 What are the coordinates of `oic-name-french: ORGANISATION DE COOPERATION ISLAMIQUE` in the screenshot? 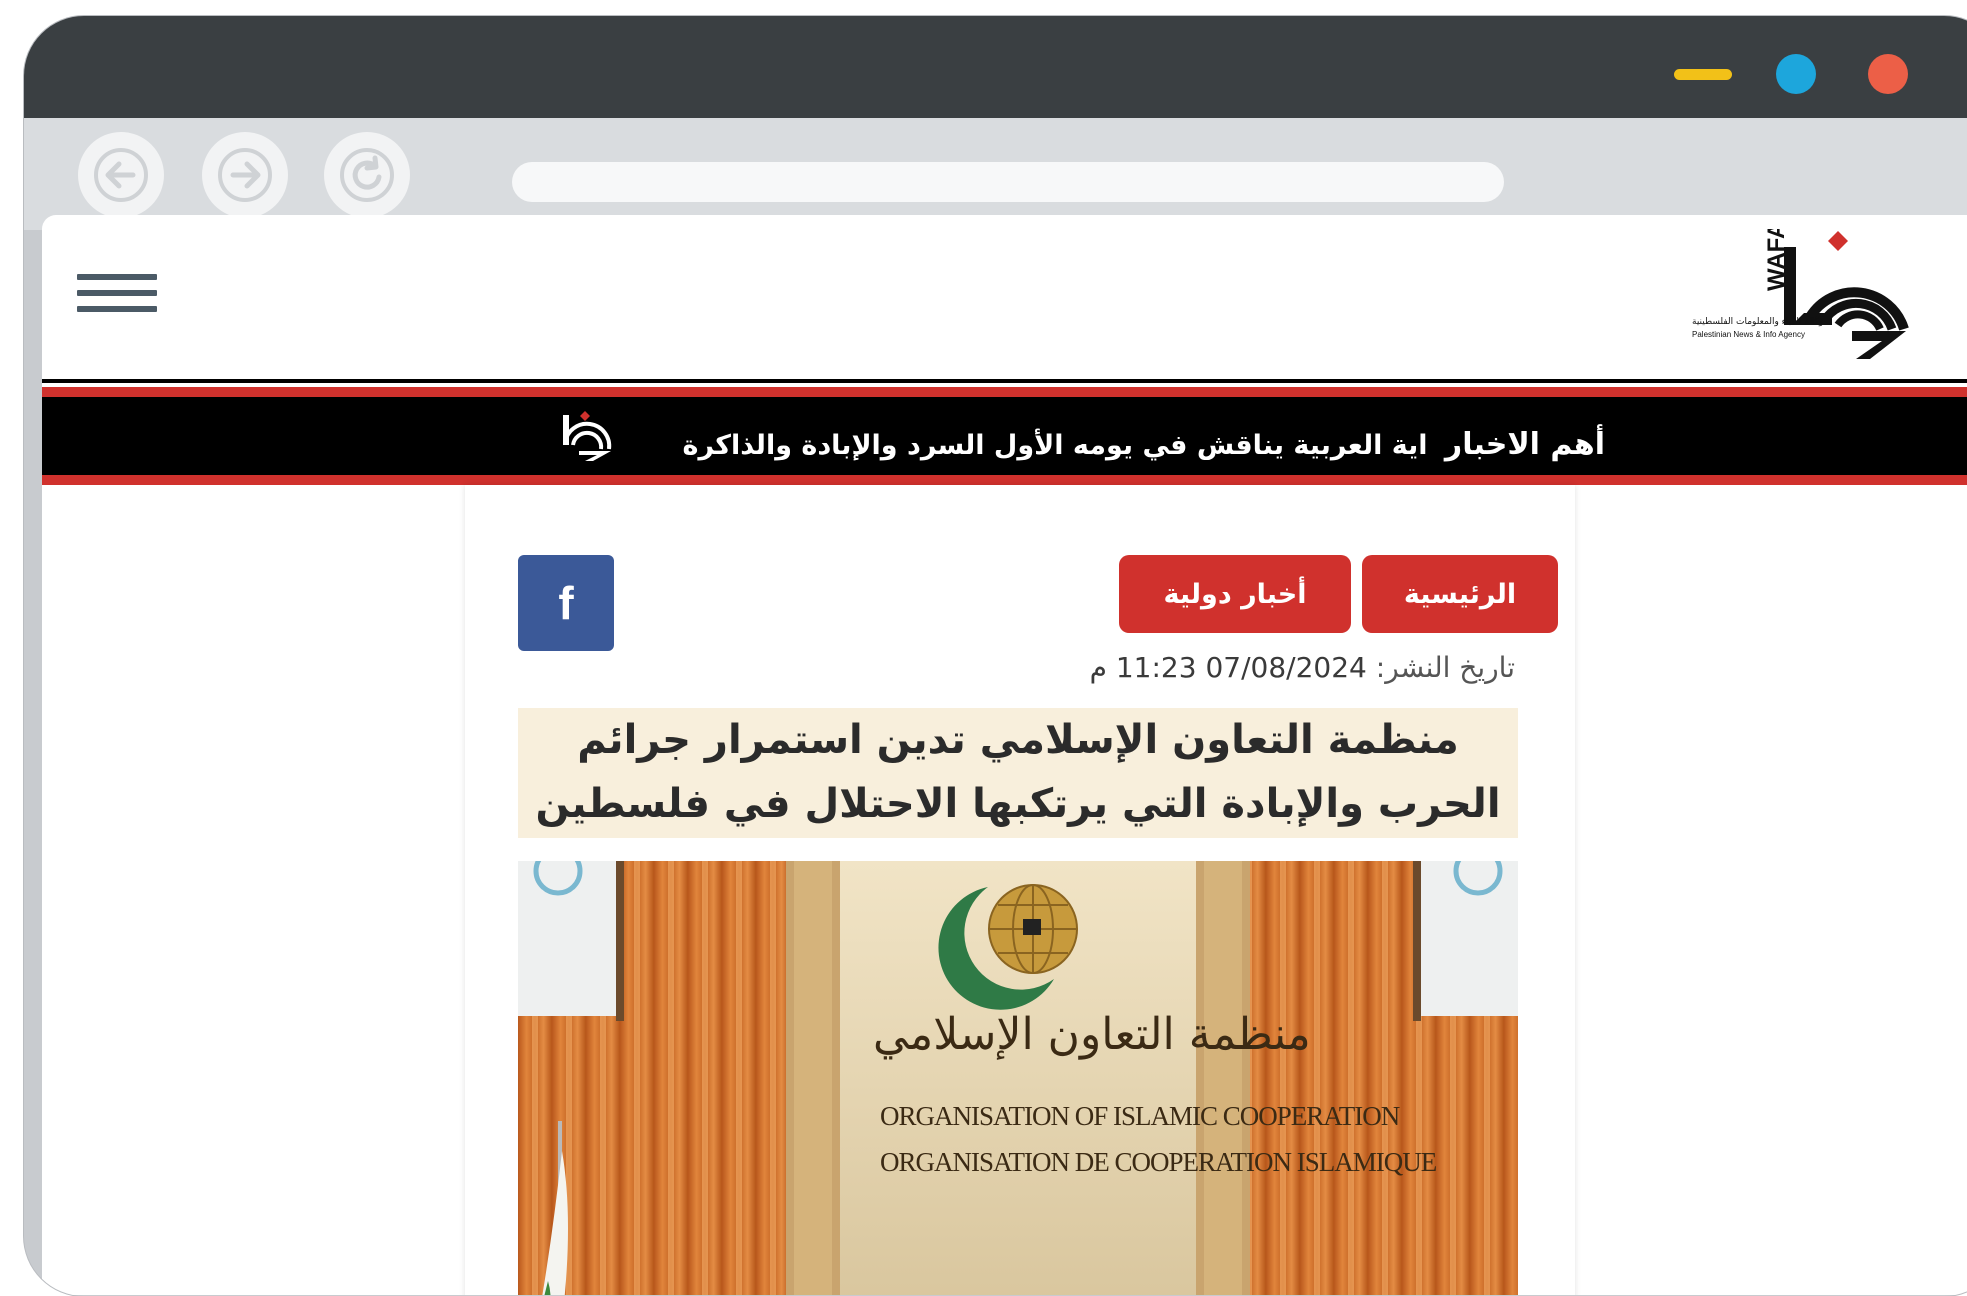 It's located at (1158, 1162).